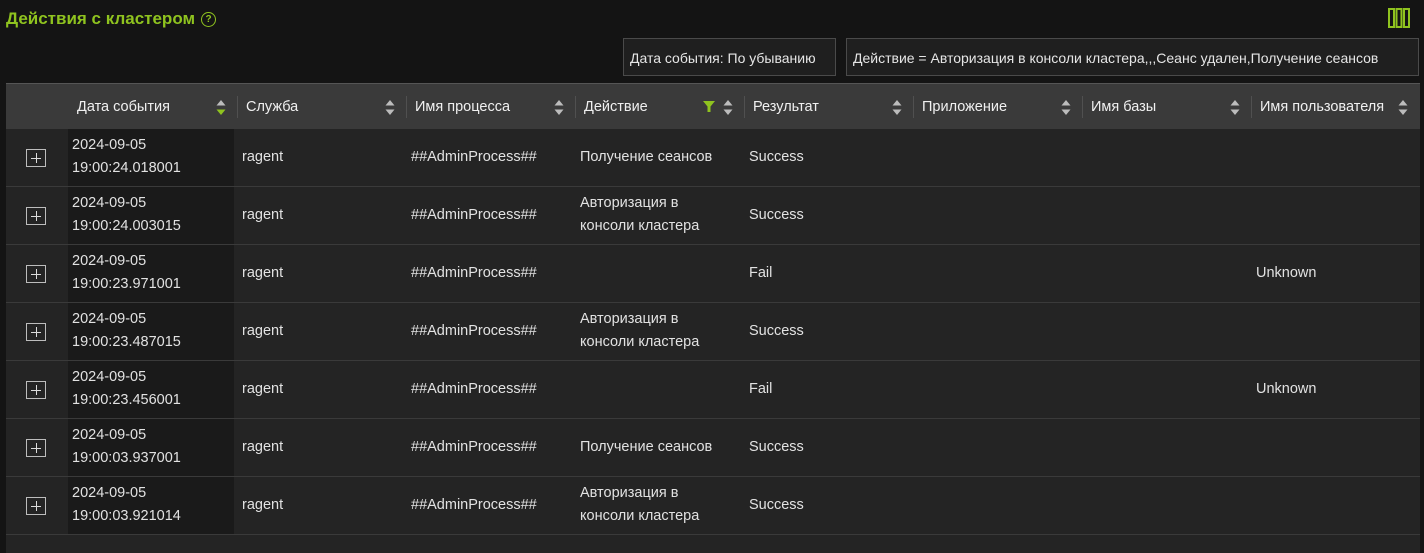  What do you see at coordinates (126, 342) in the screenshot?
I see `cell-date-time: 19:00:23.487015` at bounding box center [126, 342].